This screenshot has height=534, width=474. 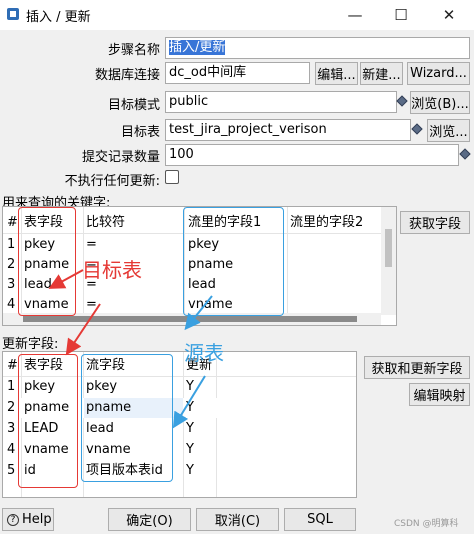 I want to click on arrow-to-update-source, so click(x=189, y=402).